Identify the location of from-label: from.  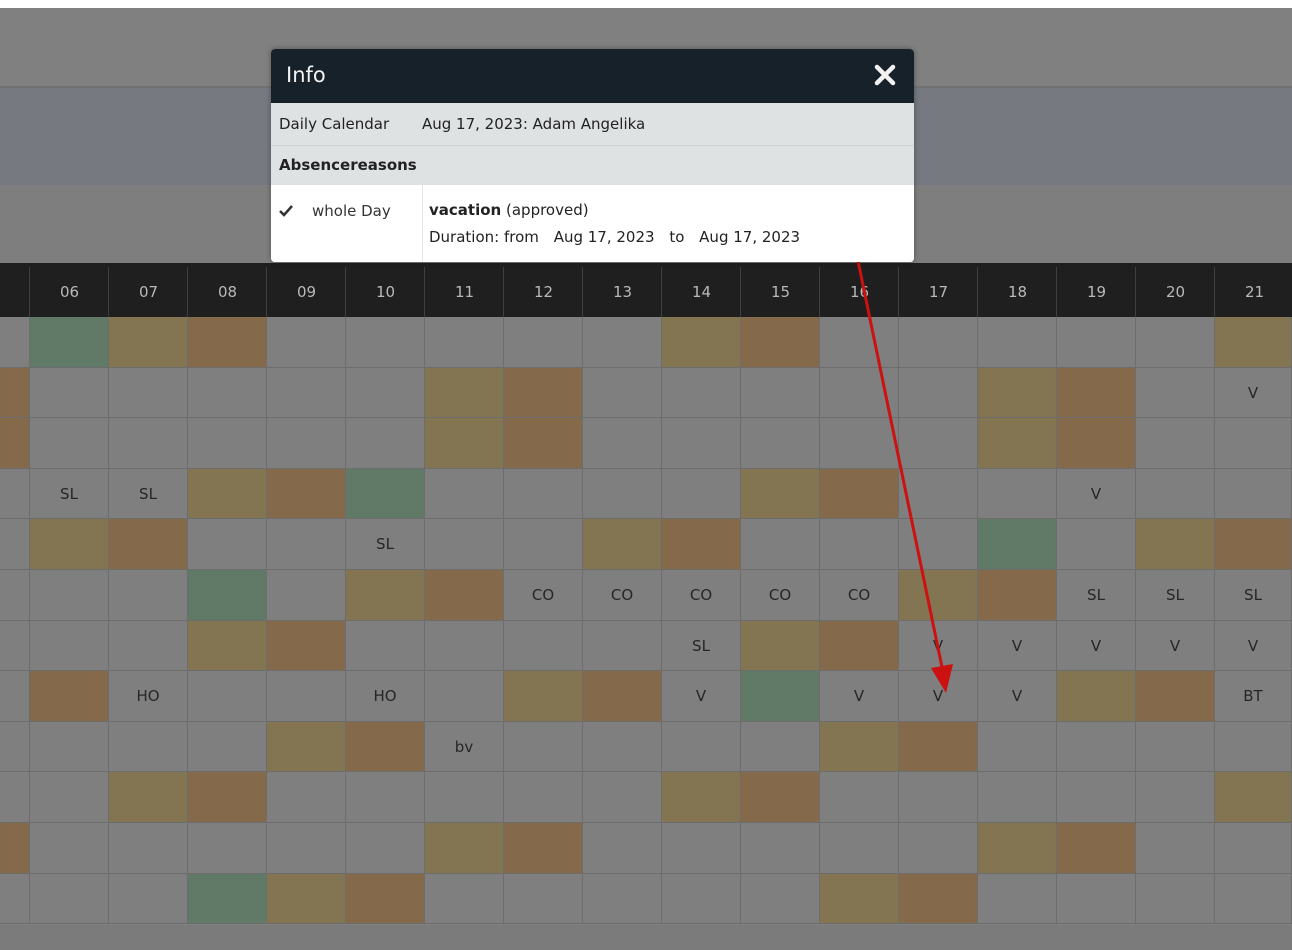
(521, 237).